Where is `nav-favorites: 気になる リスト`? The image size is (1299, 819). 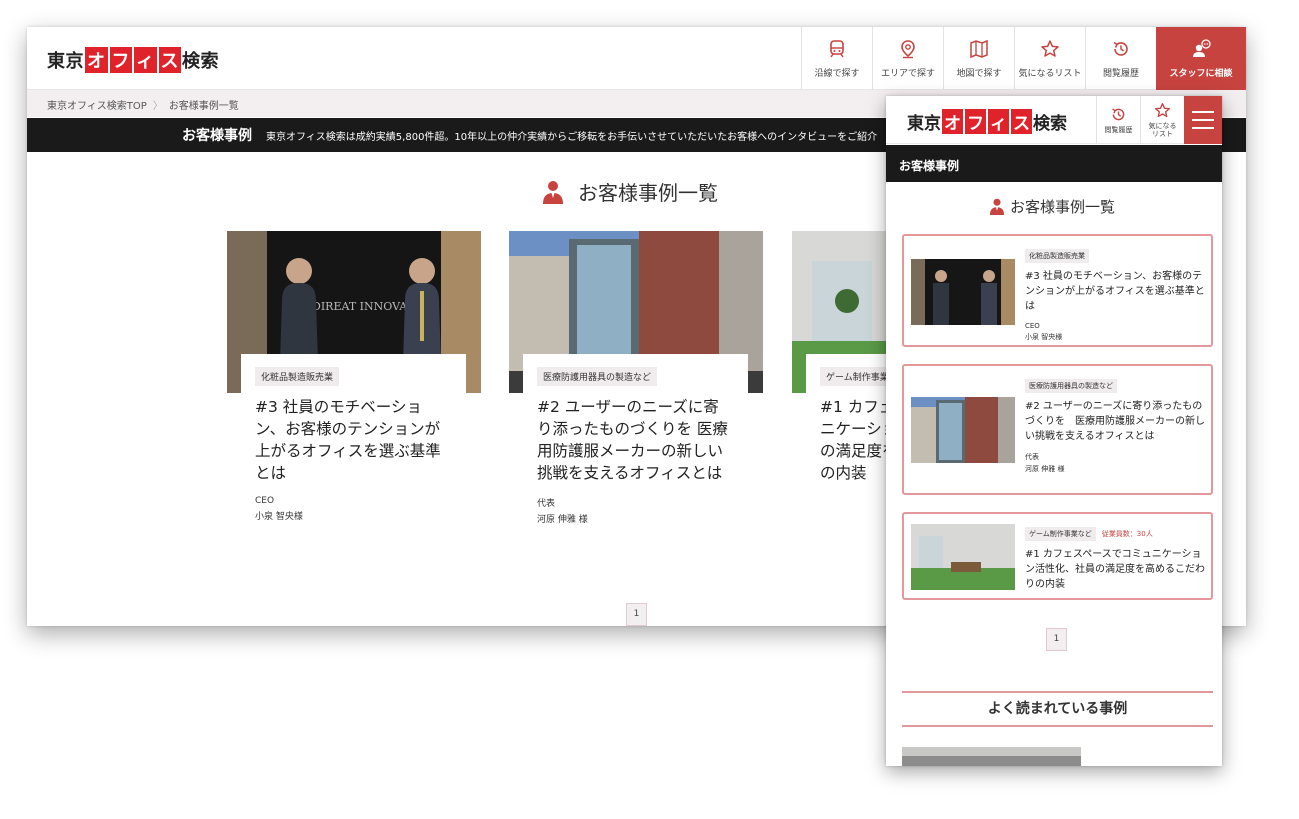 nav-favorites: 気になる リスト is located at coordinates (1162, 120).